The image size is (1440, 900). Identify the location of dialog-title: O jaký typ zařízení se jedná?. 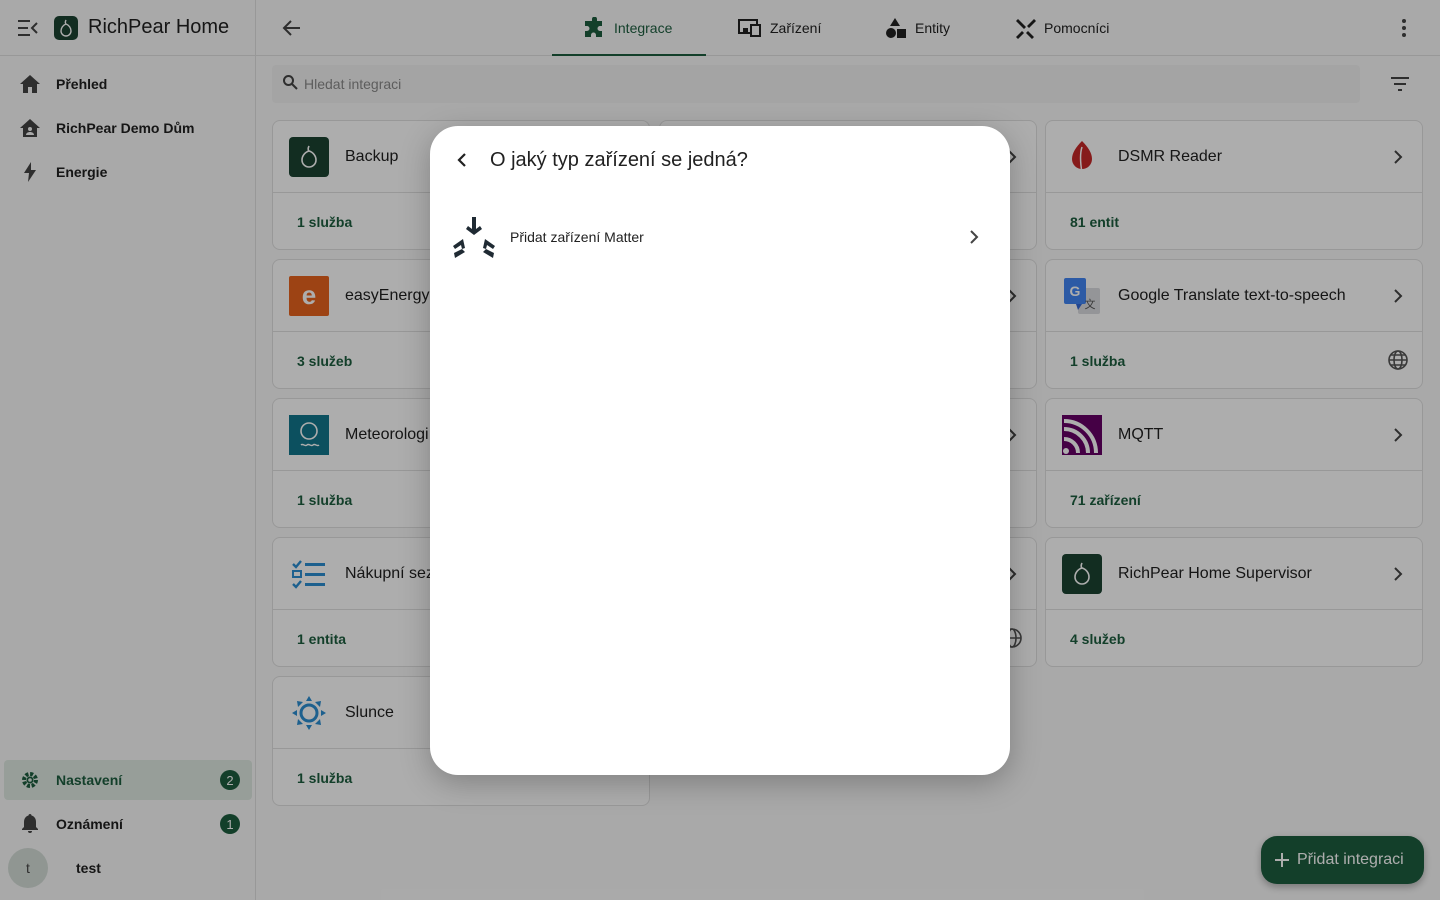
(619, 160).